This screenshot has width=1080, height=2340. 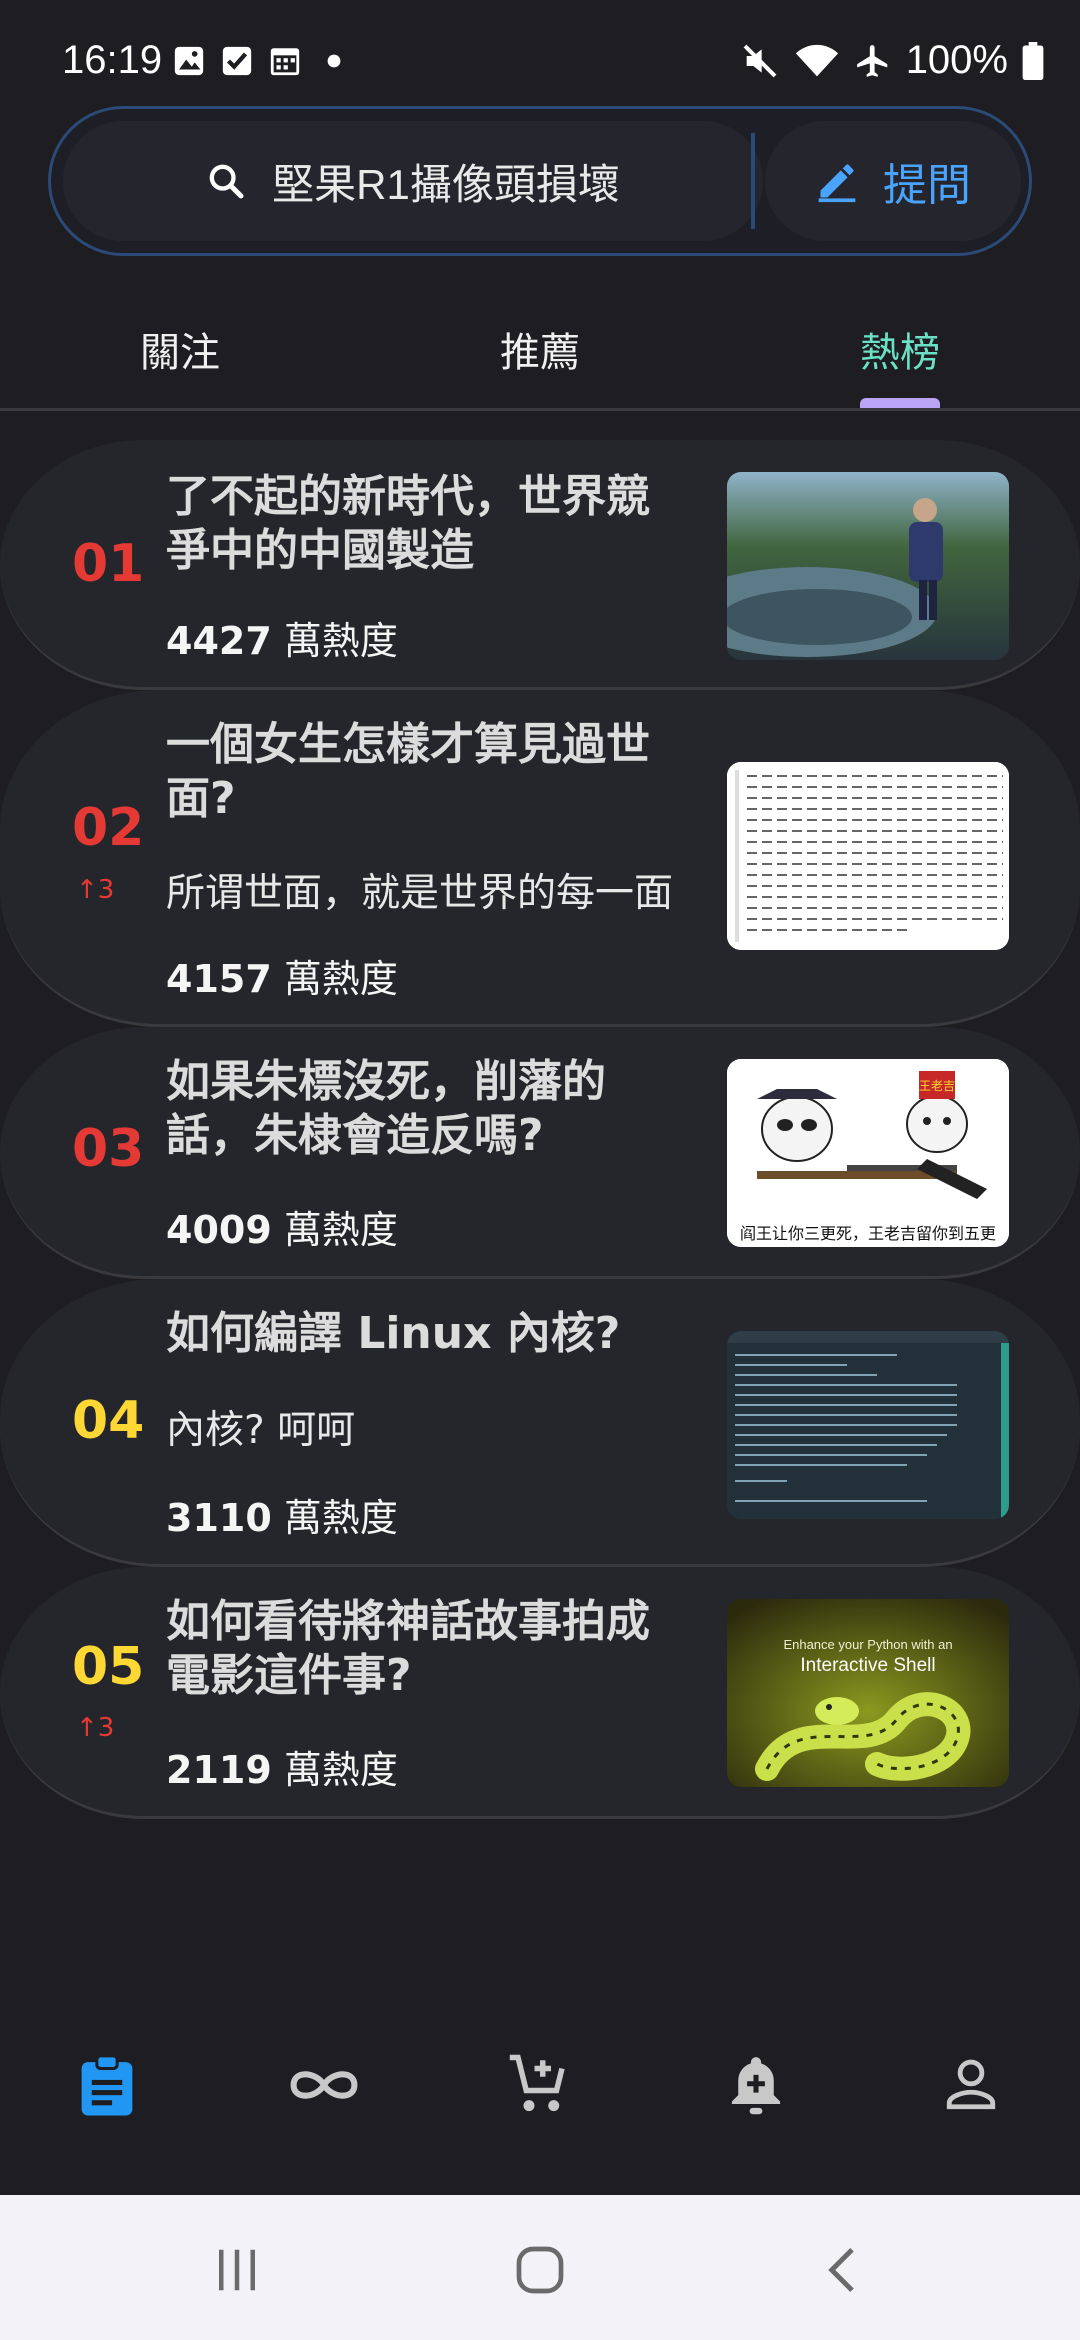 What do you see at coordinates (420, 893) in the screenshot?
I see `item-excerpt: 所谓世面，就是世界的每一面` at bounding box center [420, 893].